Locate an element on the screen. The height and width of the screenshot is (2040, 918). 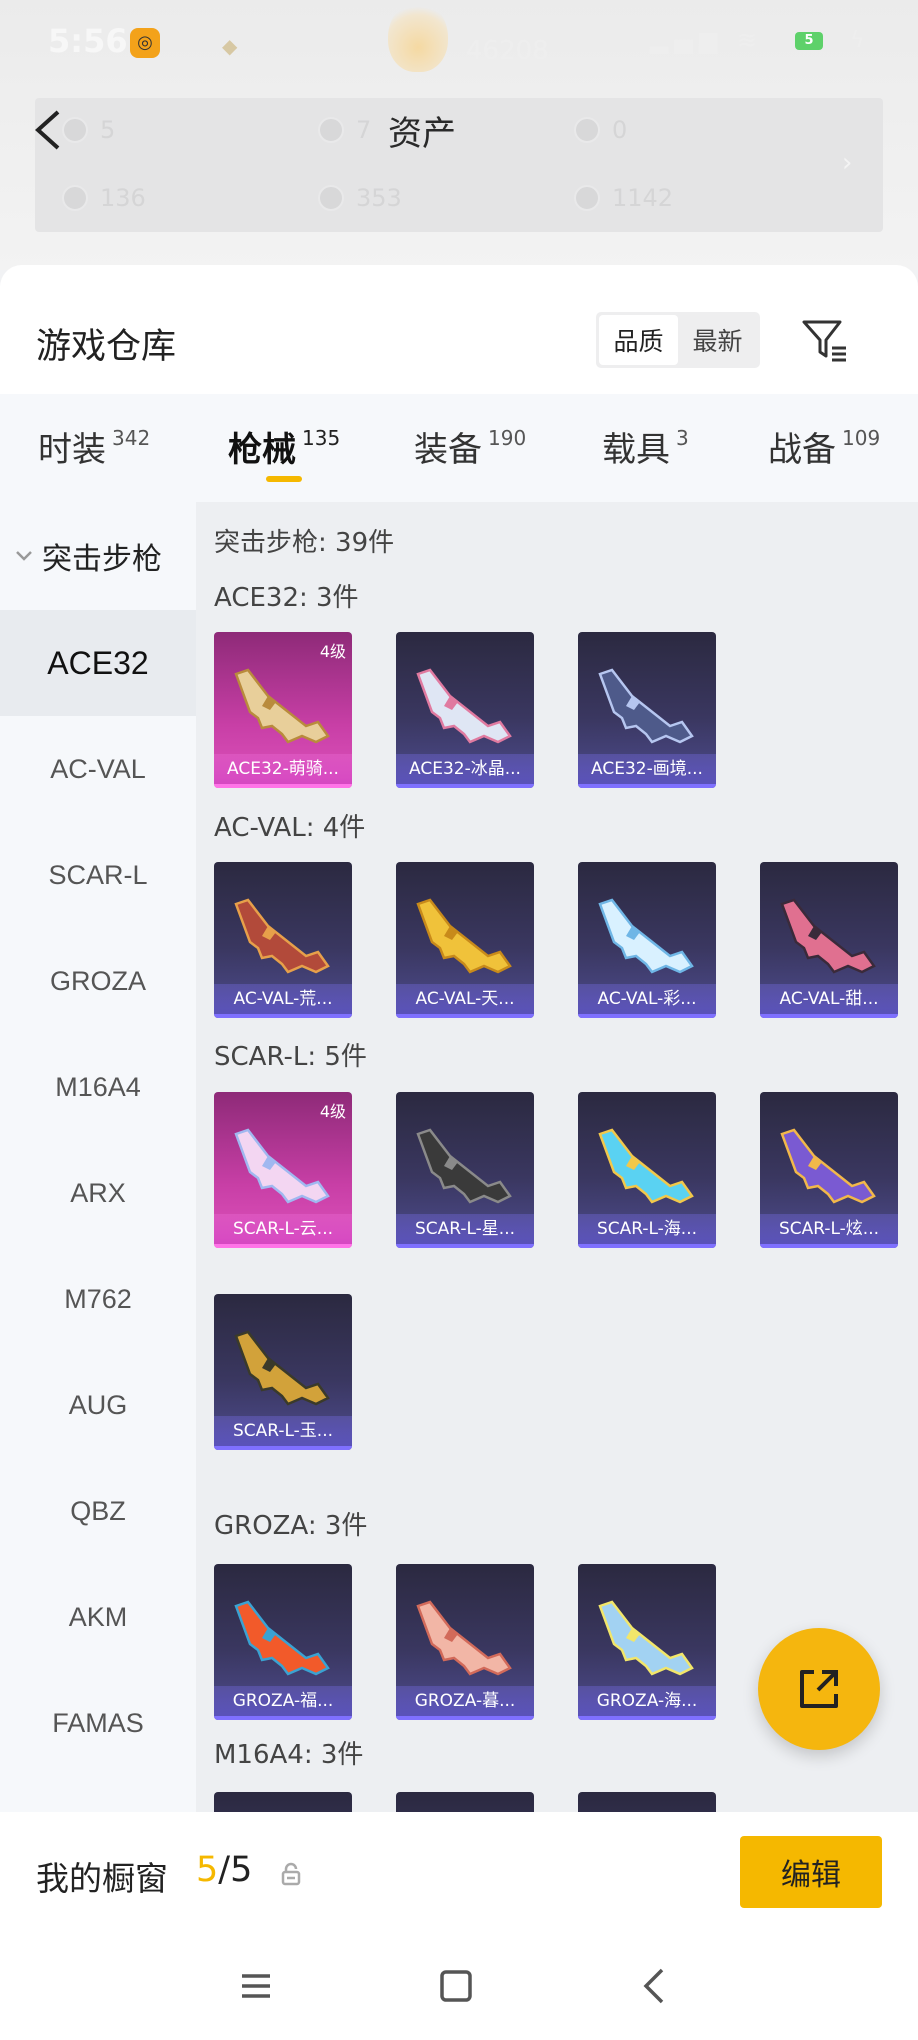
asset-value: 7 is located at coordinates (364, 130).